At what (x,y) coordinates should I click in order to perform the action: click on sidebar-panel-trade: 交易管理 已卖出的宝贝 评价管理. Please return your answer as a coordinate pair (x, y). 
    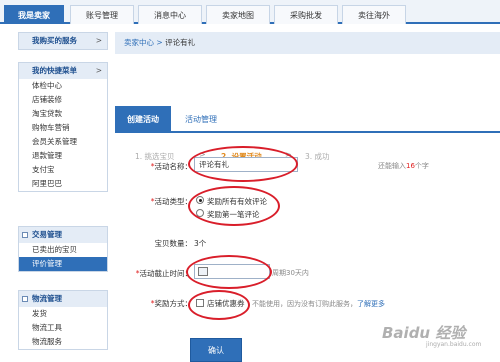
    Looking at the image, I should click on (63, 249).